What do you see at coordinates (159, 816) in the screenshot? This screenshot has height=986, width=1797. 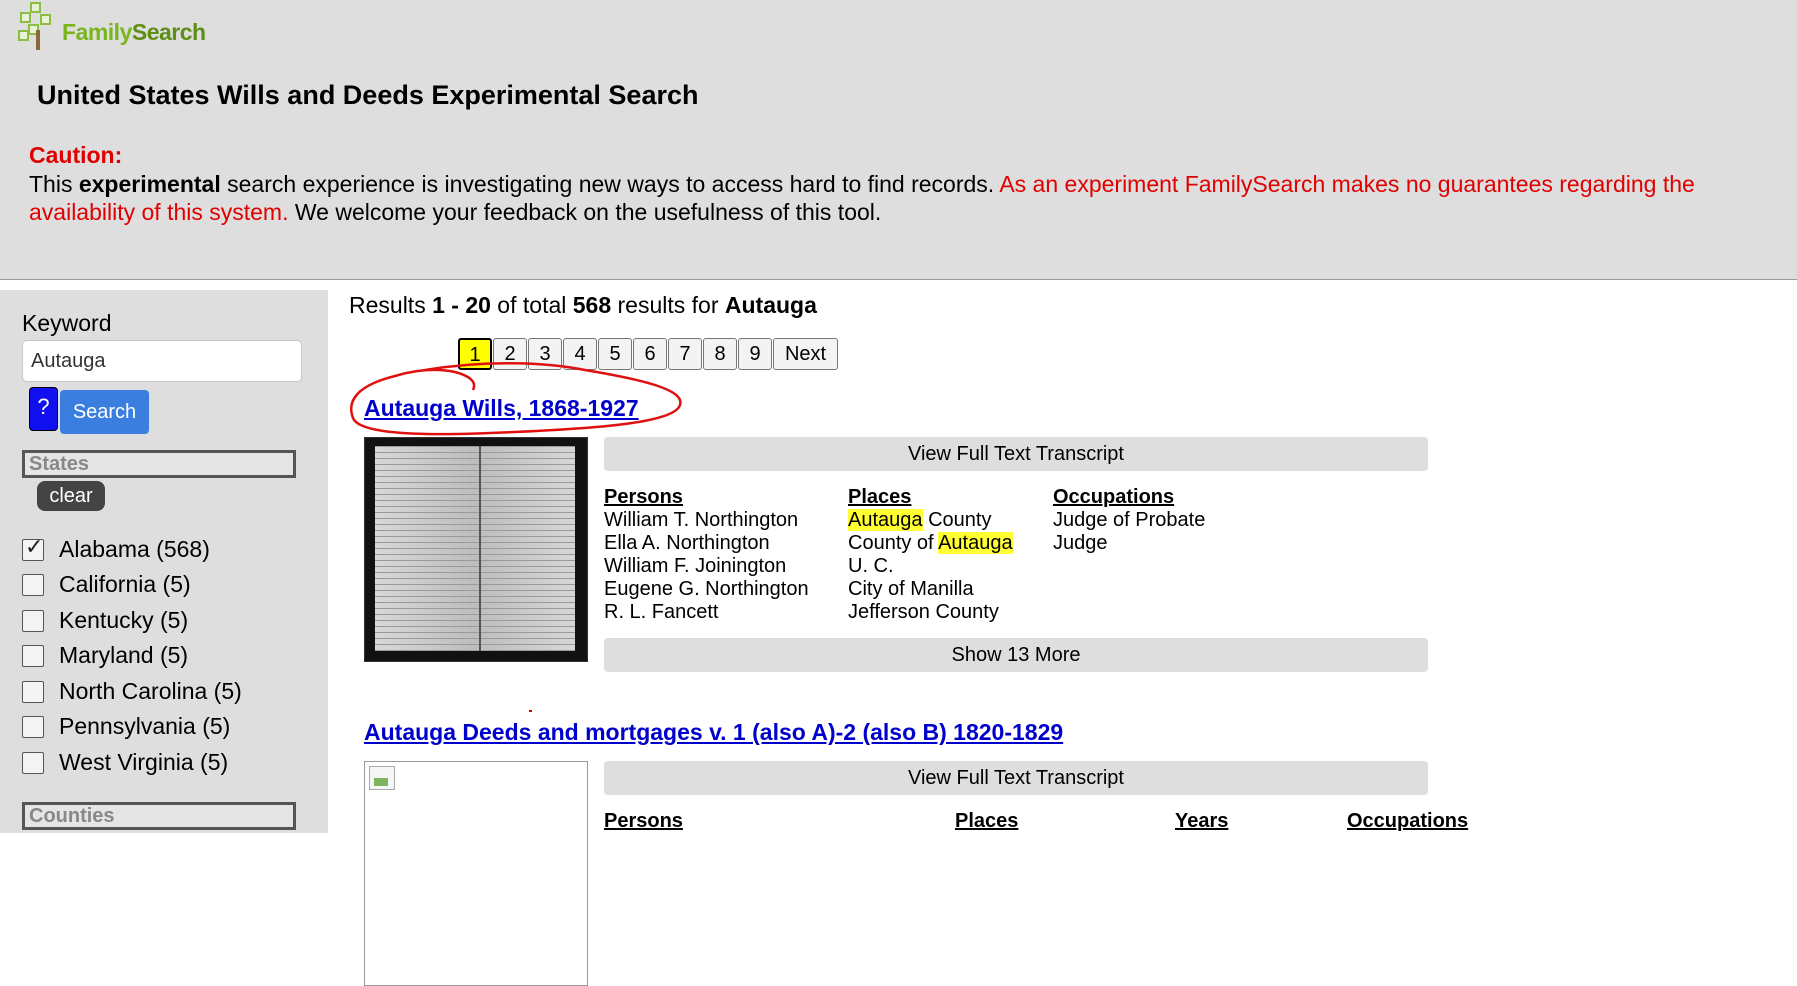 I see `counties-facet-header: Counties` at bounding box center [159, 816].